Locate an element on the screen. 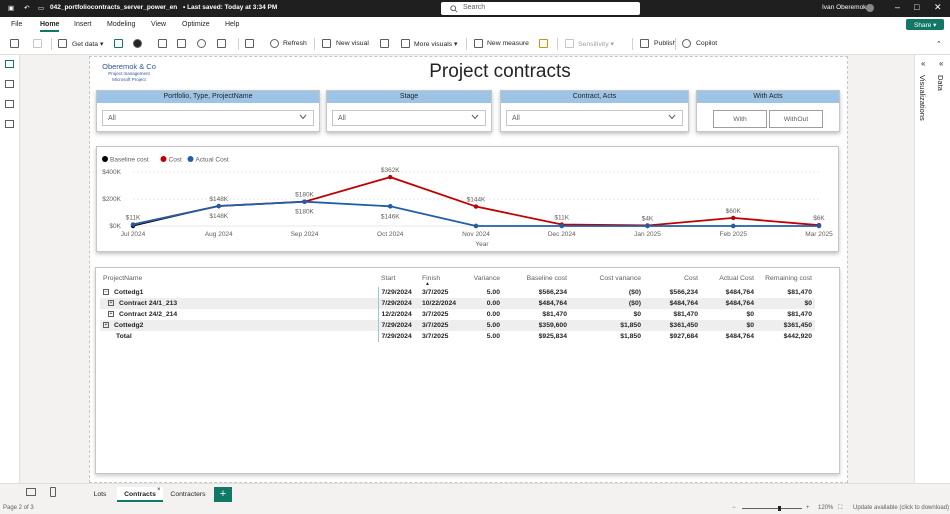  onelake-icon is located at coordinates (137, 43).